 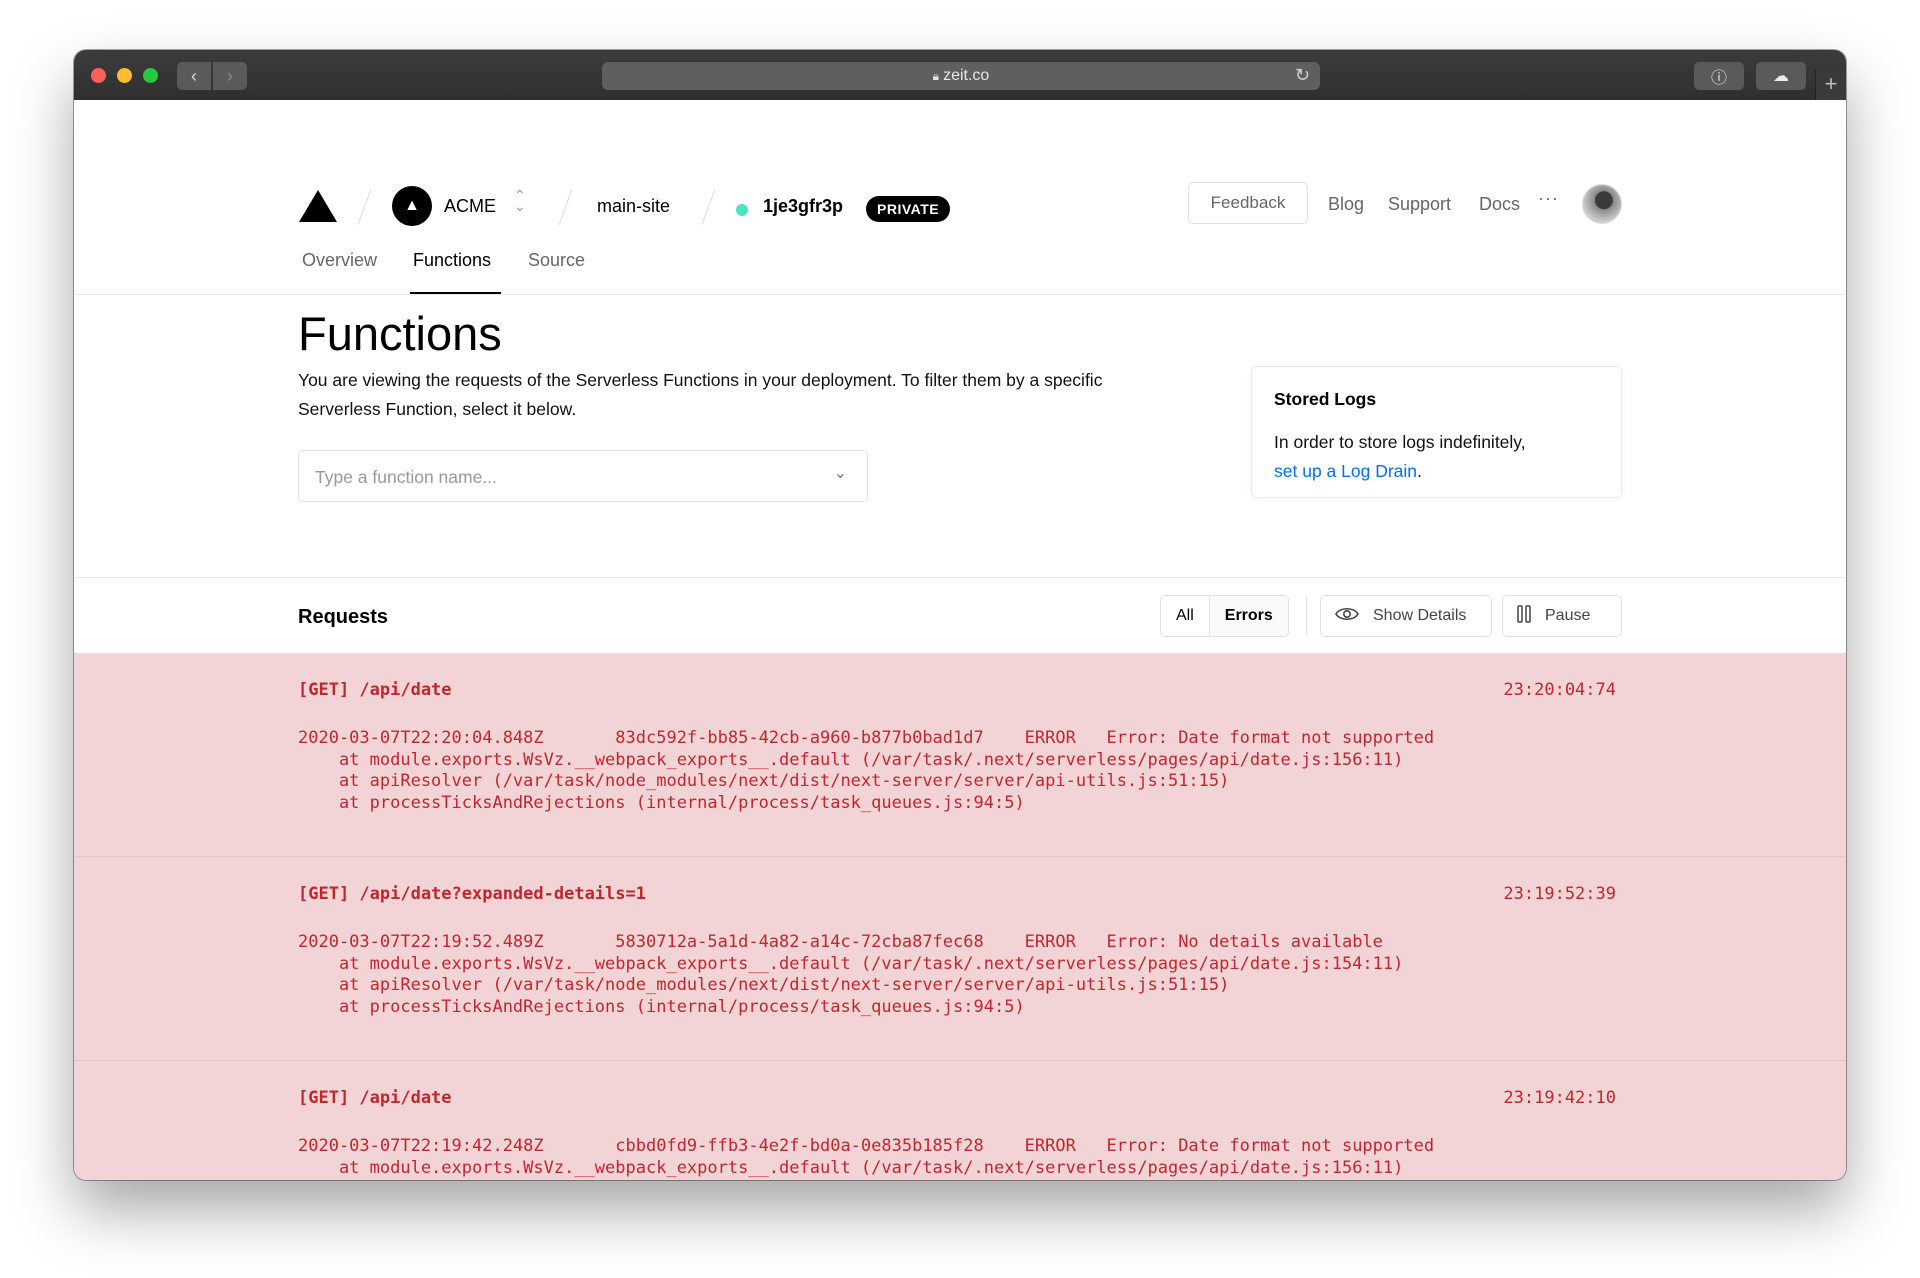 I want to click on plus-icon: +, so click(x=1831, y=83).